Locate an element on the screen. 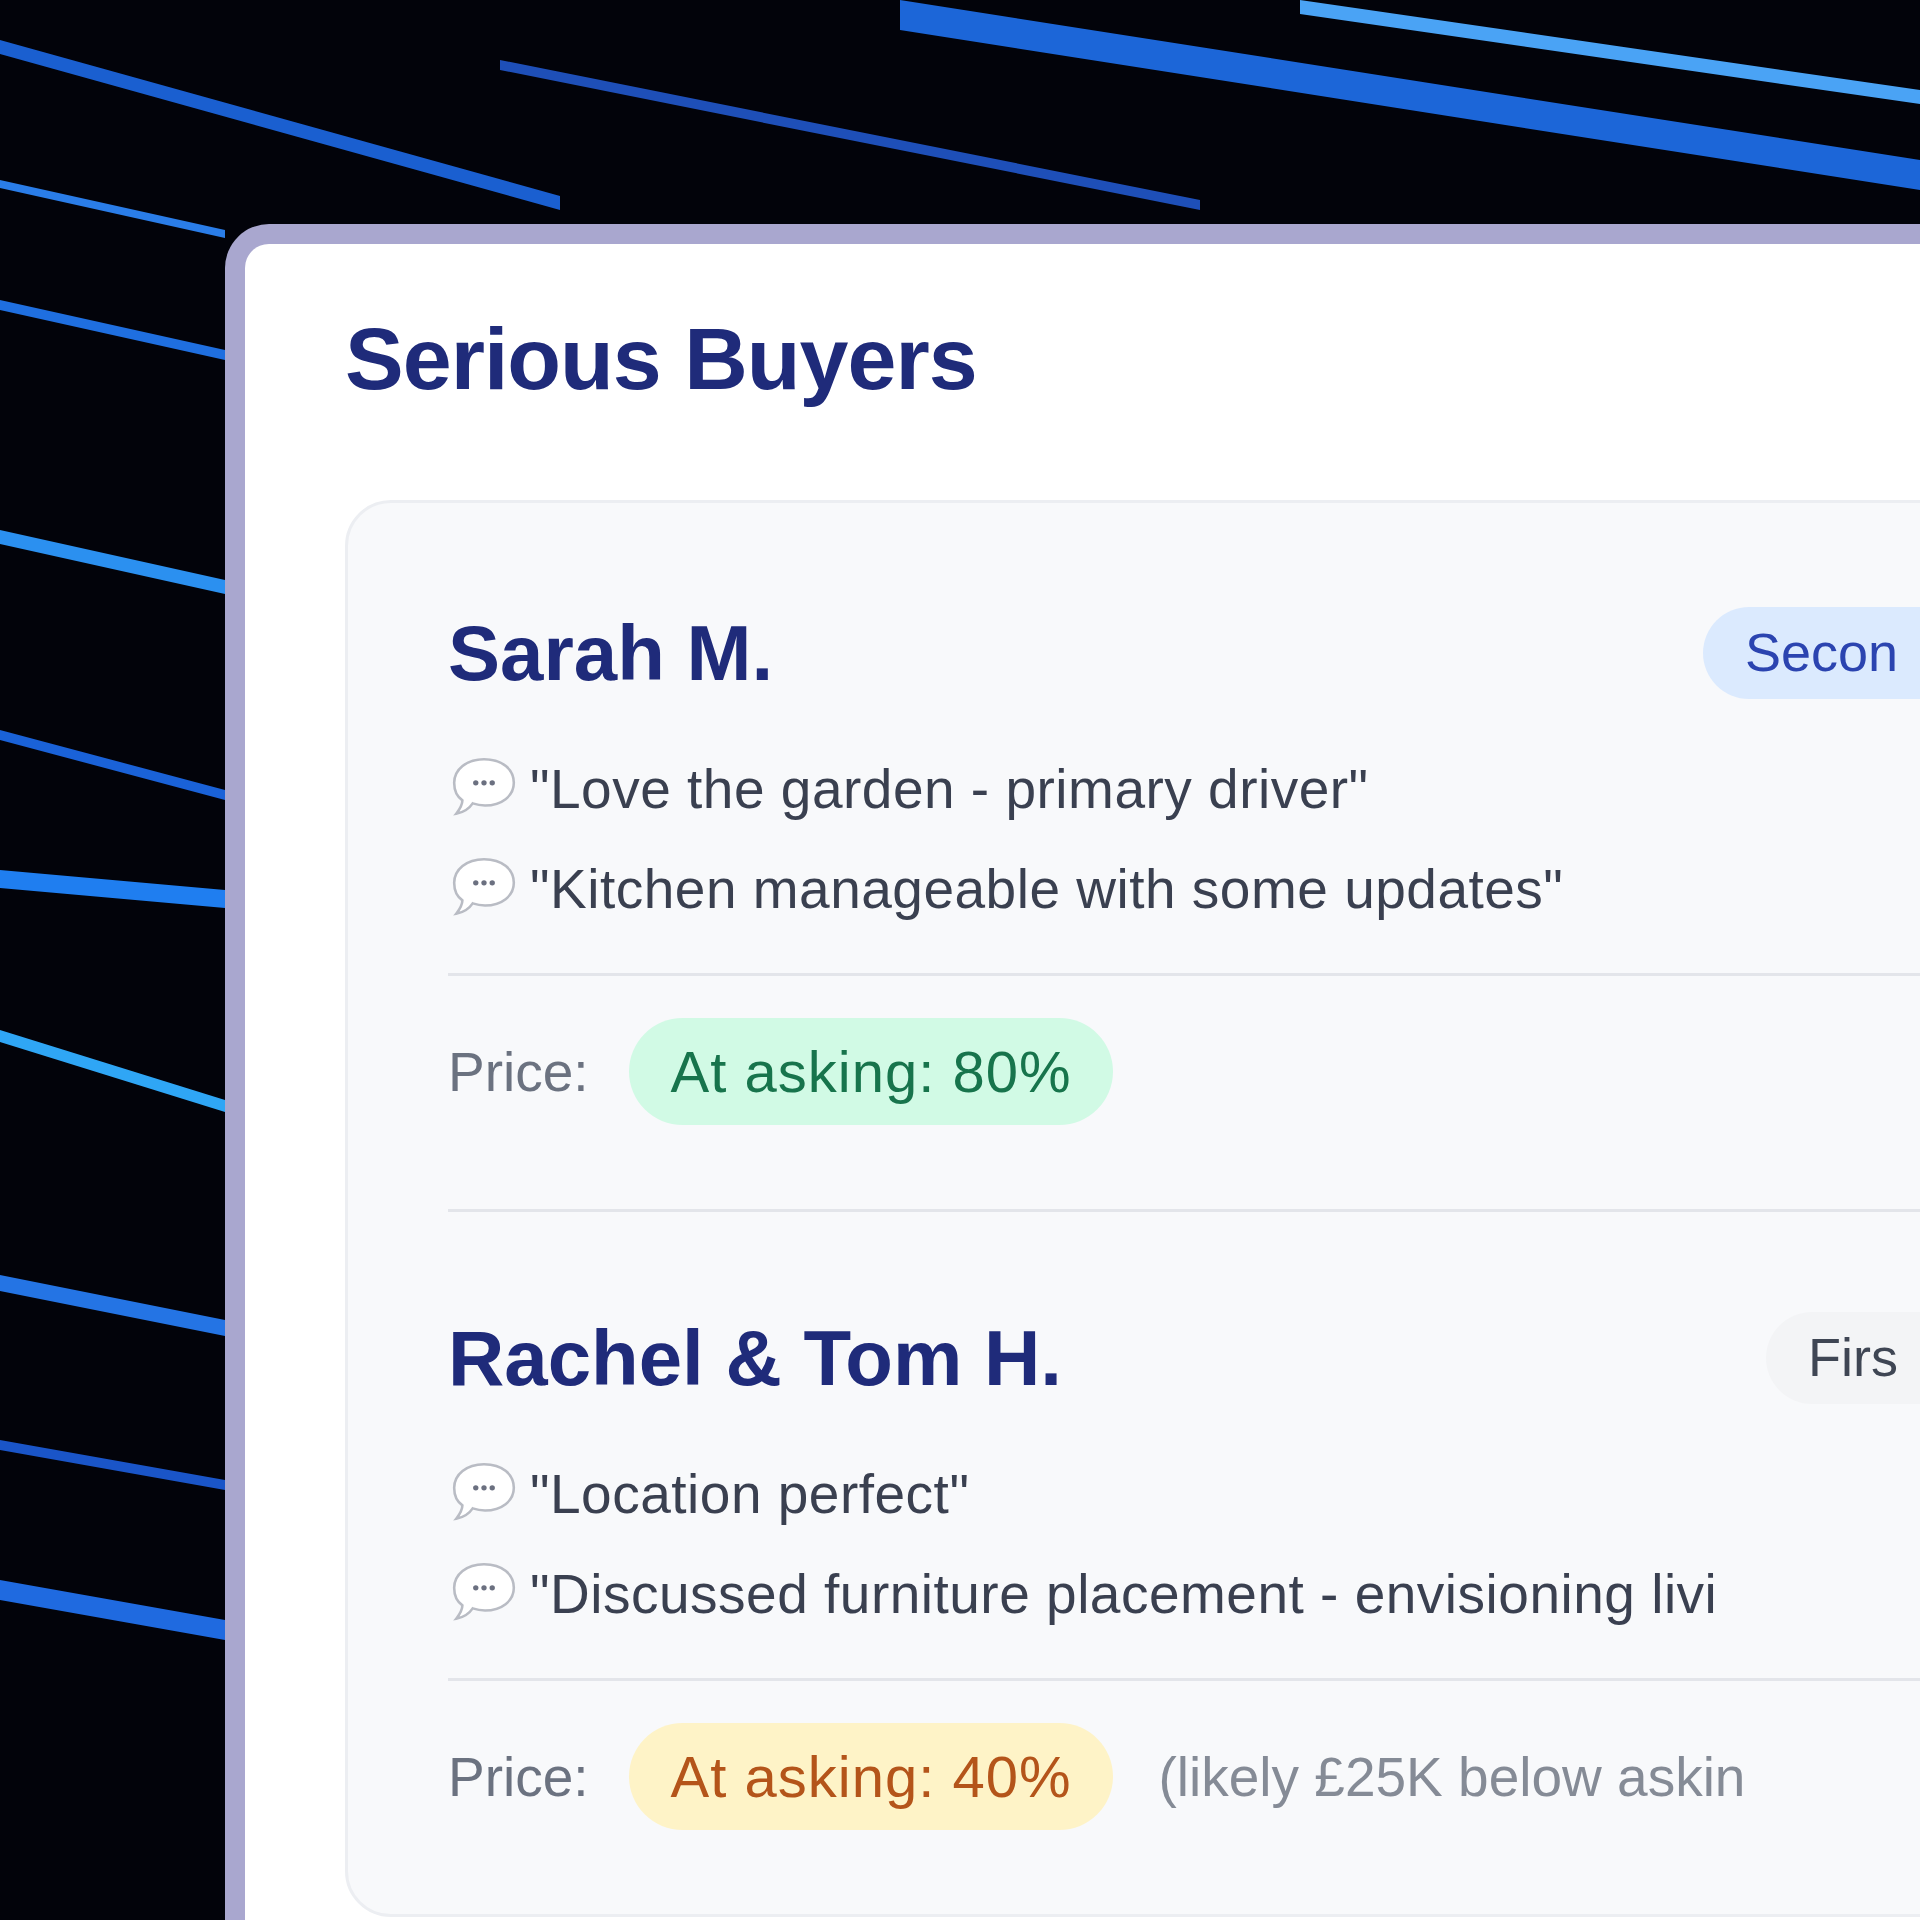  buyer-comment: "Discussed furniture placement - envisioning livi is located at coordinates (1124, 1594).